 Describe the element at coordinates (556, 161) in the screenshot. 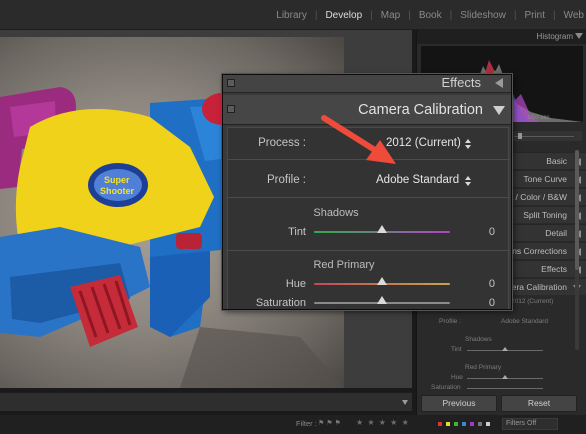

I see `panel-basic-label: Basic` at that location.